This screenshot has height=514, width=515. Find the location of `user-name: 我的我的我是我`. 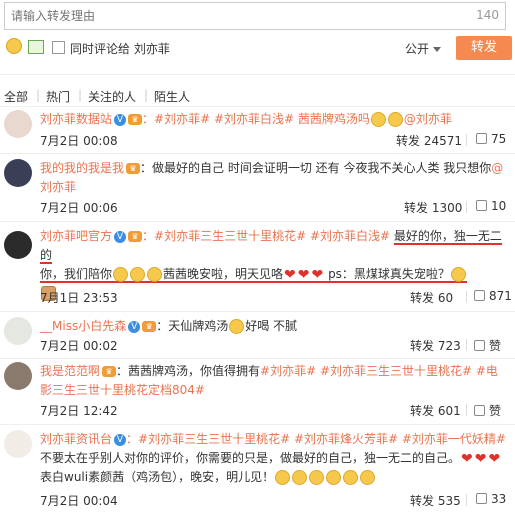

user-name: 我的我的我是我 is located at coordinates (82, 168).